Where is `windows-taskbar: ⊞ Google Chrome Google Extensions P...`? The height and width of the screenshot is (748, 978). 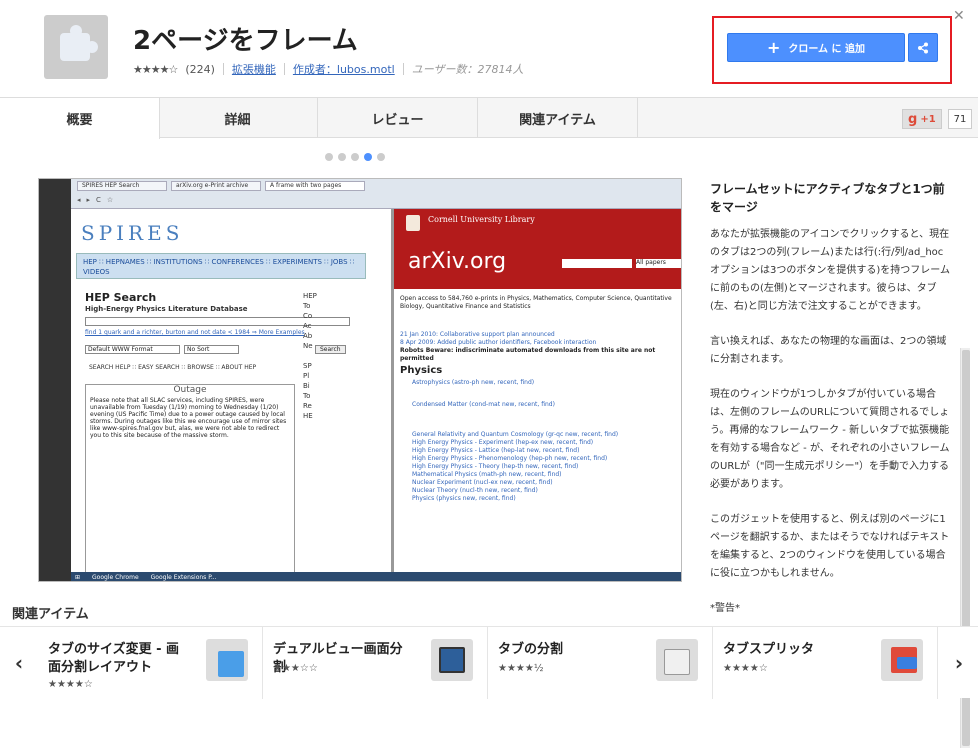
windows-taskbar: ⊞ Google Chrome Google Extensions P... is located at coordinates (376, 576).